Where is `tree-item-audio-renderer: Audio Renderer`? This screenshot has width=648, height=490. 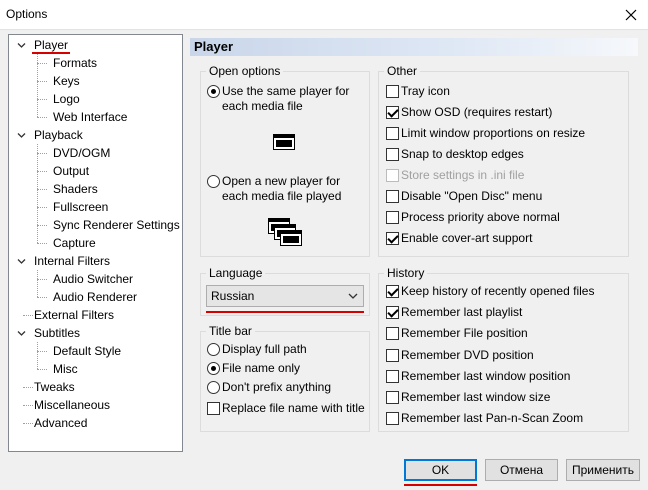
tree-item-audio-renderer: Audio Renderer is located at coordinates (95, 297).